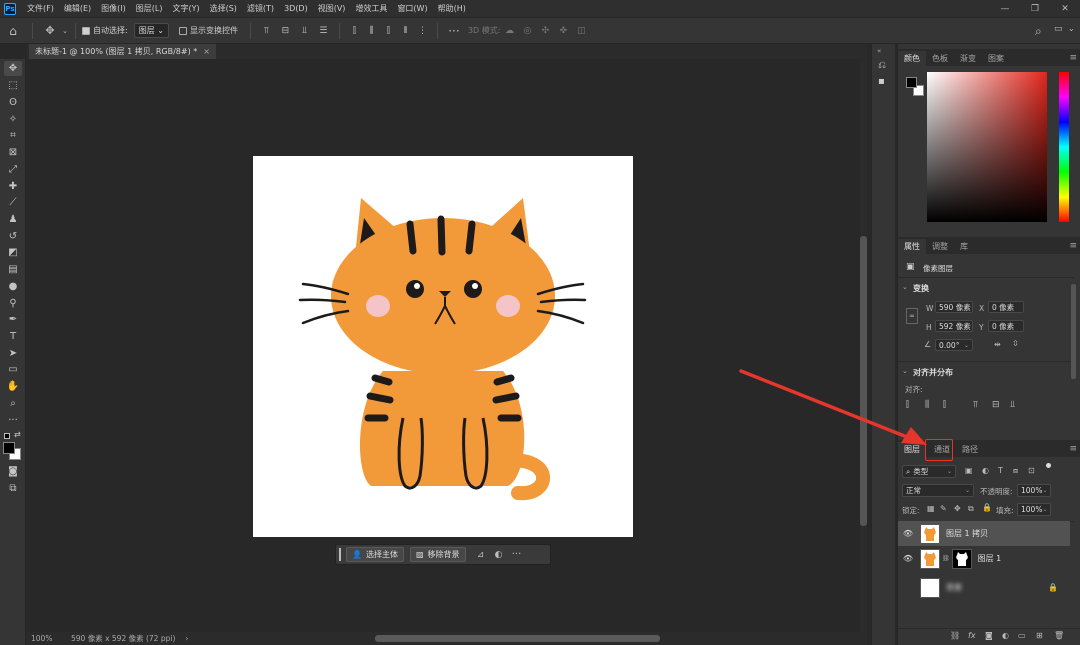  Describe the element at coordinates (545, 31) in the screenshot. I see `3d-pan-icon: ✣` at that location.